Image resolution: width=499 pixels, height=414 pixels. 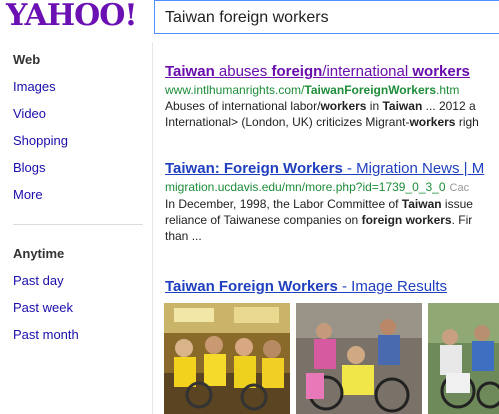 I want to click on sidebar-item-shopping: Shopping, so click(x=40, y=140).